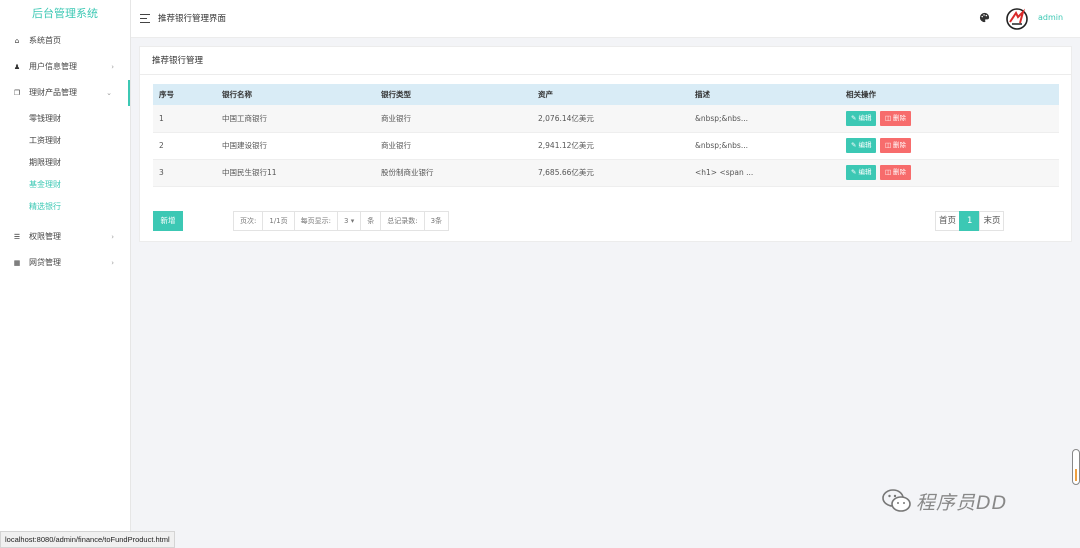 The width and height of the screenshot is (1080, 548). Describe the element at coordinates (279, 221) in the screenshot. I see `page-value: 1/1页` at that location.